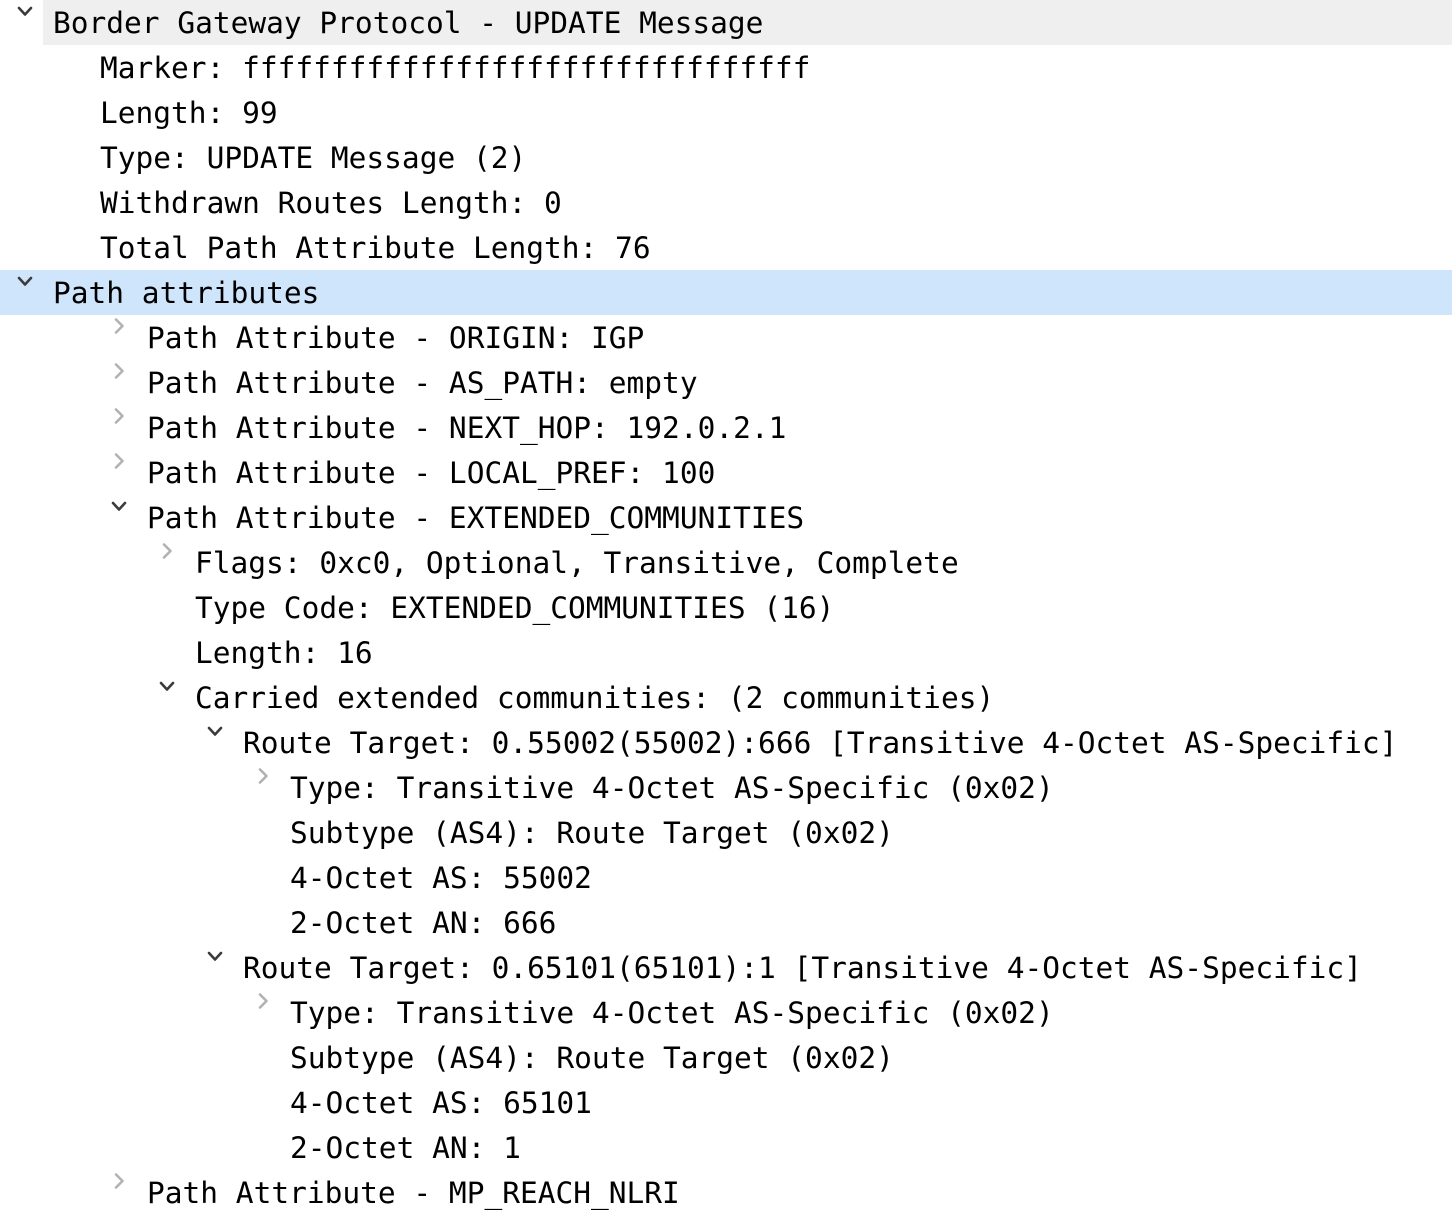 The image size is (1452, 1217). What do you see at coordinates (423, 923) in the screenshot?
I see `tree-row-label: 2-Octet AN: 666` at bounding box center [423, 923].